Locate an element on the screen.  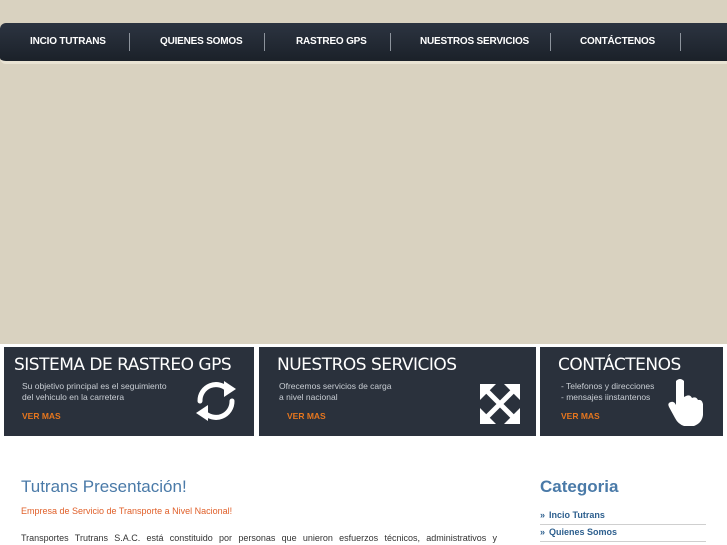
panel-desc-line: a nivel nacional is located at coordinates (308, 397).